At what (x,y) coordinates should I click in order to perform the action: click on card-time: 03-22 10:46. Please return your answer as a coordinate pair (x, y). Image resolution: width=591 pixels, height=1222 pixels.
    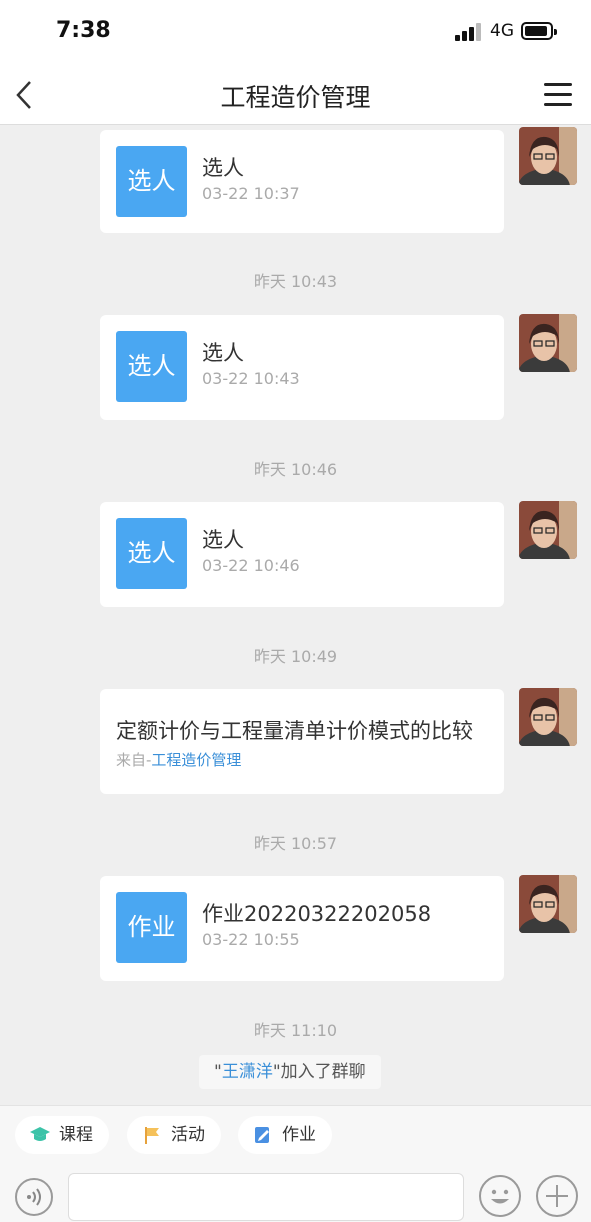
    Looking at the image, I should click on (251, 565).